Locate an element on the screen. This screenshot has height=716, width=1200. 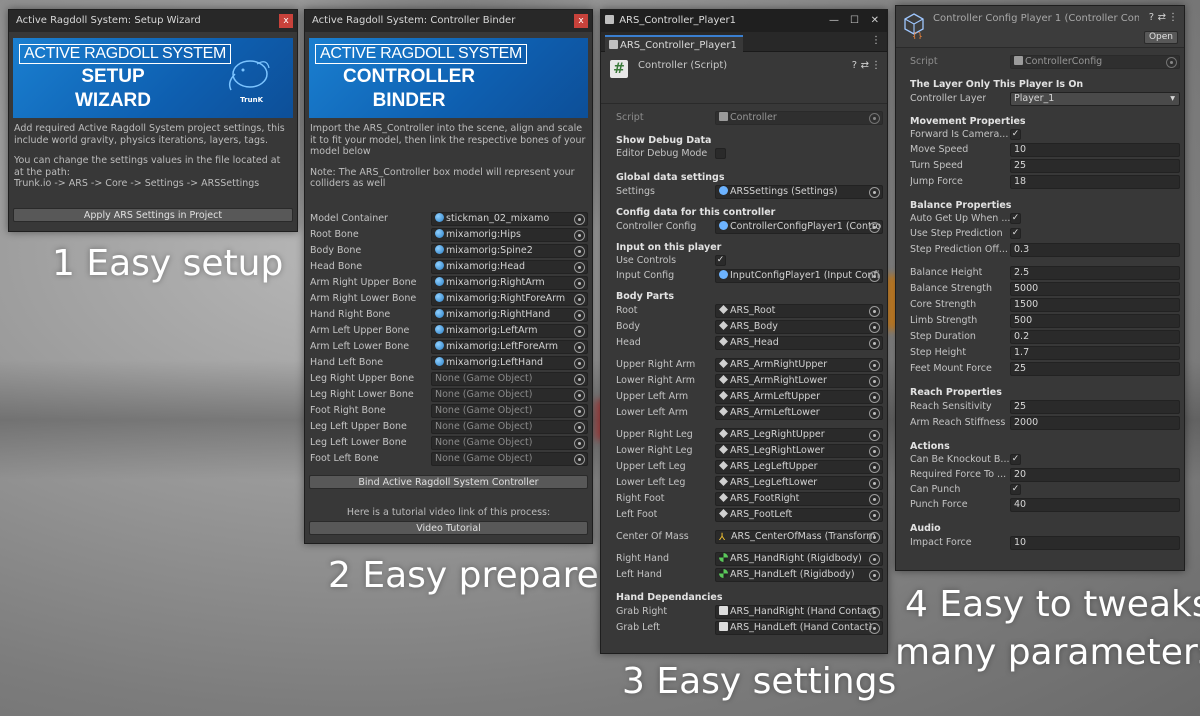
step-height-input: 1.7 is located at coordinates (1095, 353).